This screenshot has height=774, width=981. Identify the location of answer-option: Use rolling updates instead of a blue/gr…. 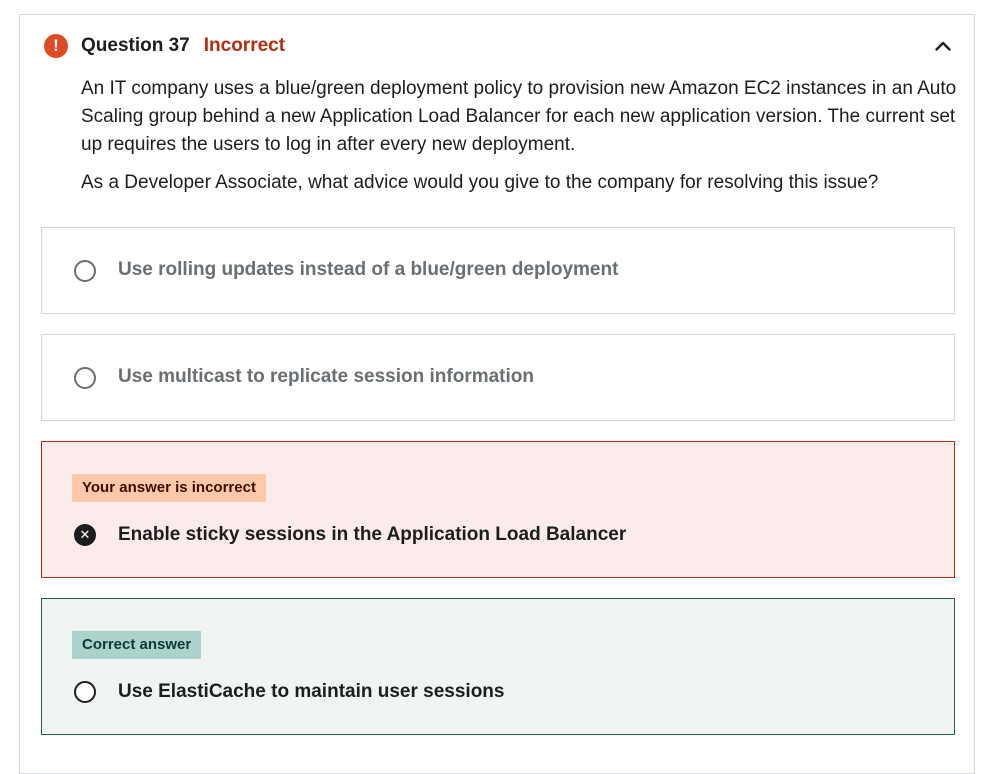
(498, 270).